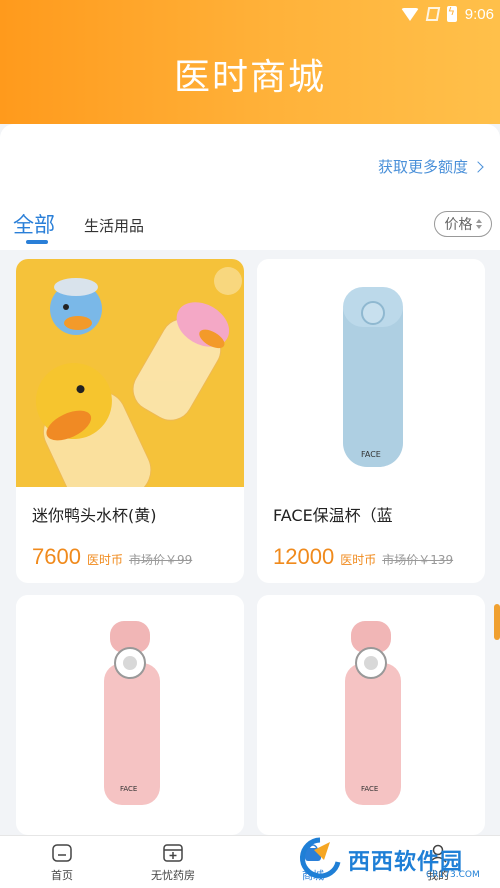 The height and width of the screenshot is (888, 500). What do you see at coordinates (114, 225) in the screenshot?
I see `tab-daily-goods: 生活用品` at bounding box center [114, 225].